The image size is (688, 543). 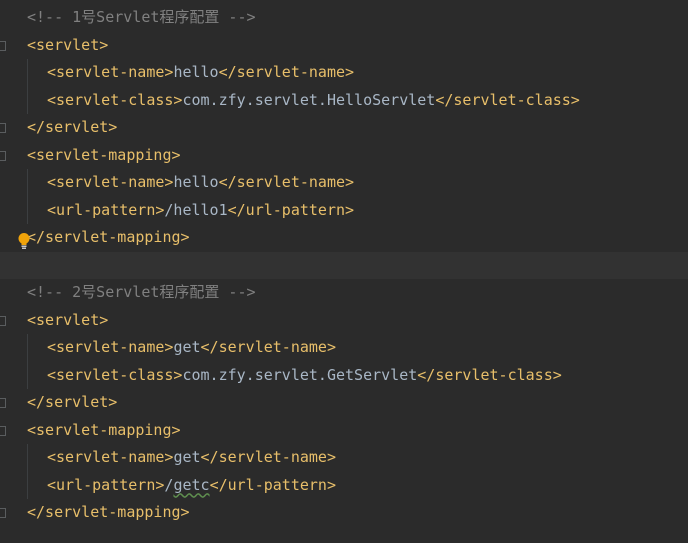 I want to click on xml-text: /hello1, so click(x=196, y=209).